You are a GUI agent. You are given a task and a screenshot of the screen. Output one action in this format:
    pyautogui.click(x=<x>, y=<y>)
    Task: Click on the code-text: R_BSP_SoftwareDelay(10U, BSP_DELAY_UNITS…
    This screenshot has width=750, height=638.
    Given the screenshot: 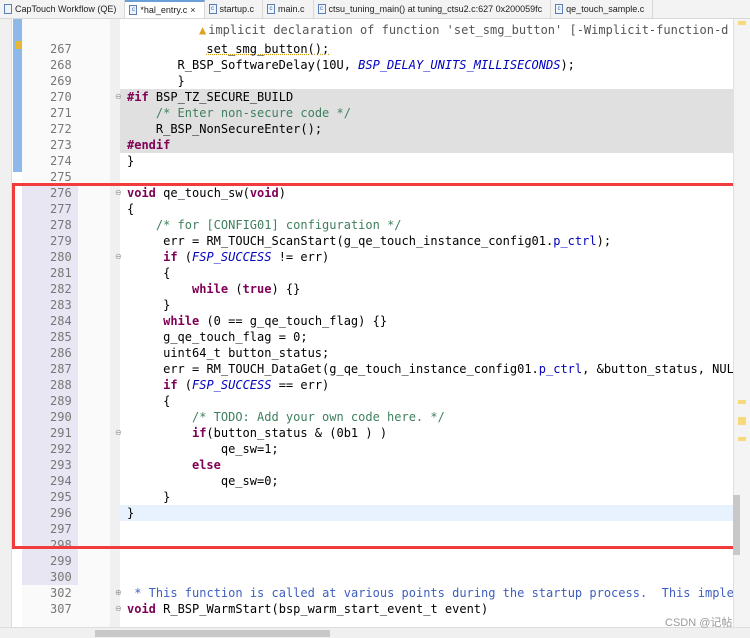 What is the action you would take?
    pyautogui.click(x=376, y=65)
    